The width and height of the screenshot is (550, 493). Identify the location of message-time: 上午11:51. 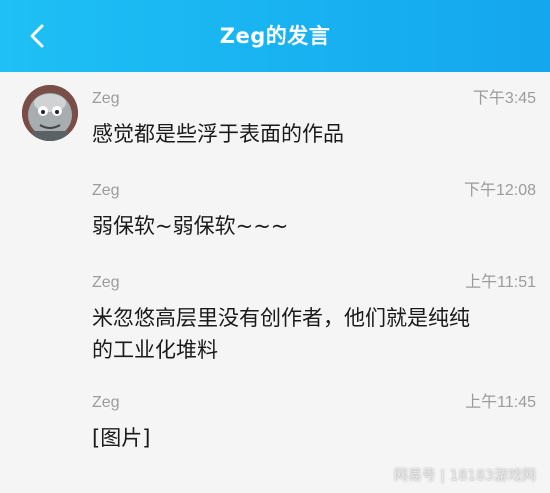
(500, 282).